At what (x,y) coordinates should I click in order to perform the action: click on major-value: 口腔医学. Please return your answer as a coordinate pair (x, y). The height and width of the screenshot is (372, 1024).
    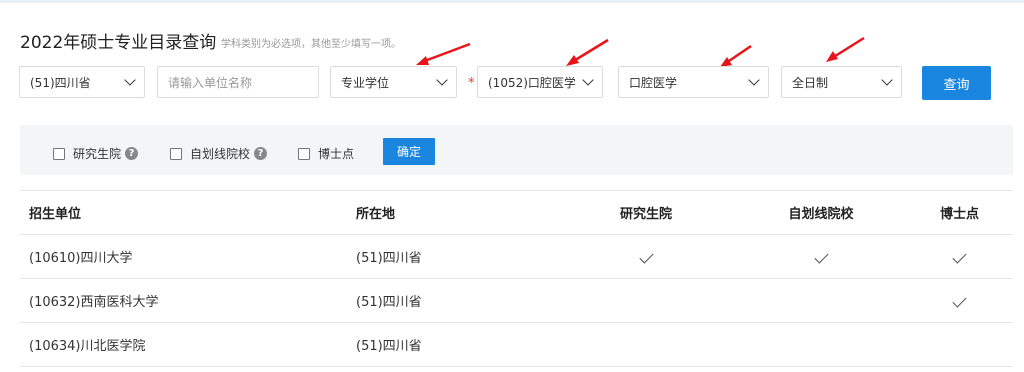
    Looking at the image, I should click on (653, 82).